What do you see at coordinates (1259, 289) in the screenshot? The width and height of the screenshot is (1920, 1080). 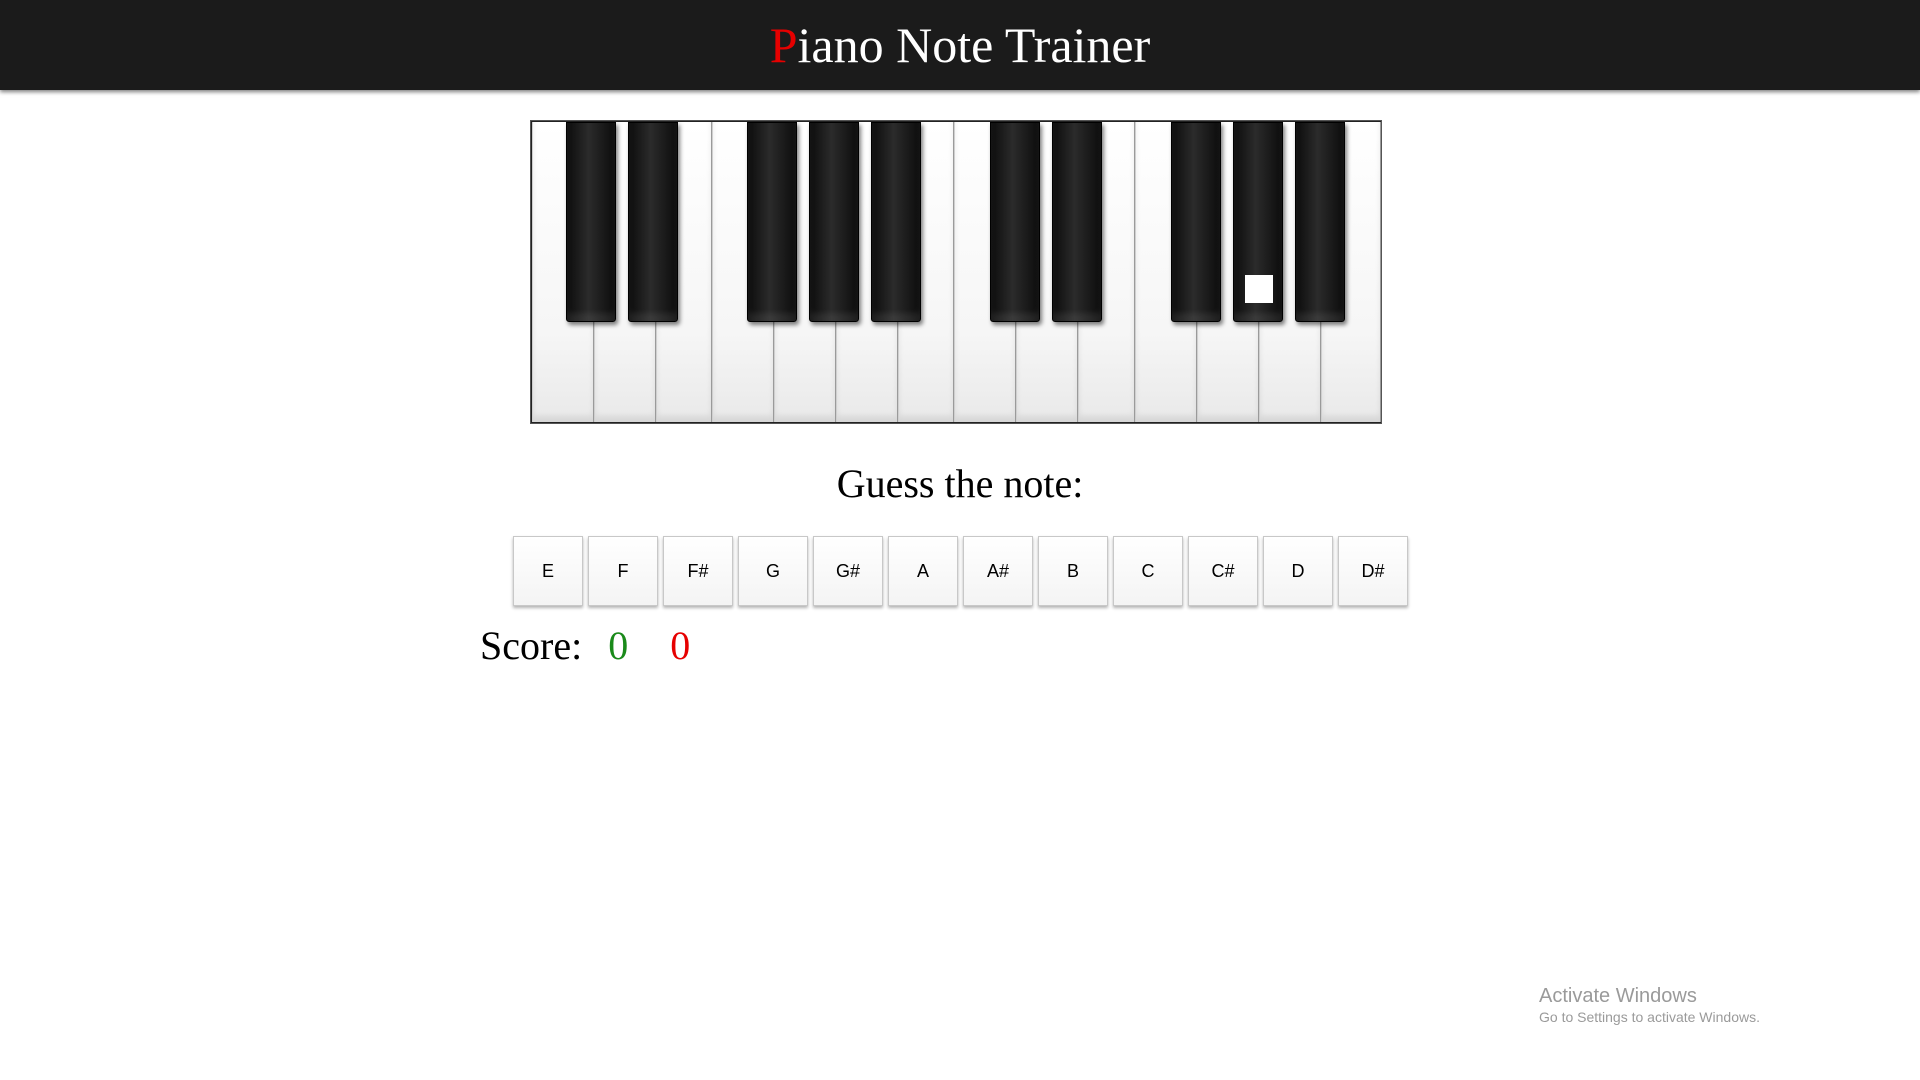 I see `note-marker` at bounding box center [1259, 289].